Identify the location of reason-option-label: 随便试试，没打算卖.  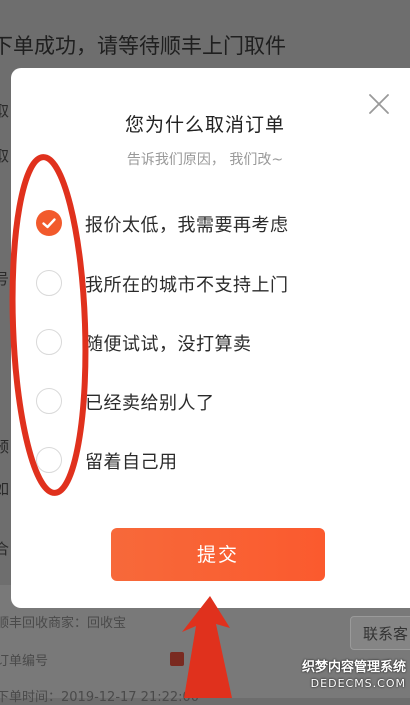
(168, 344).